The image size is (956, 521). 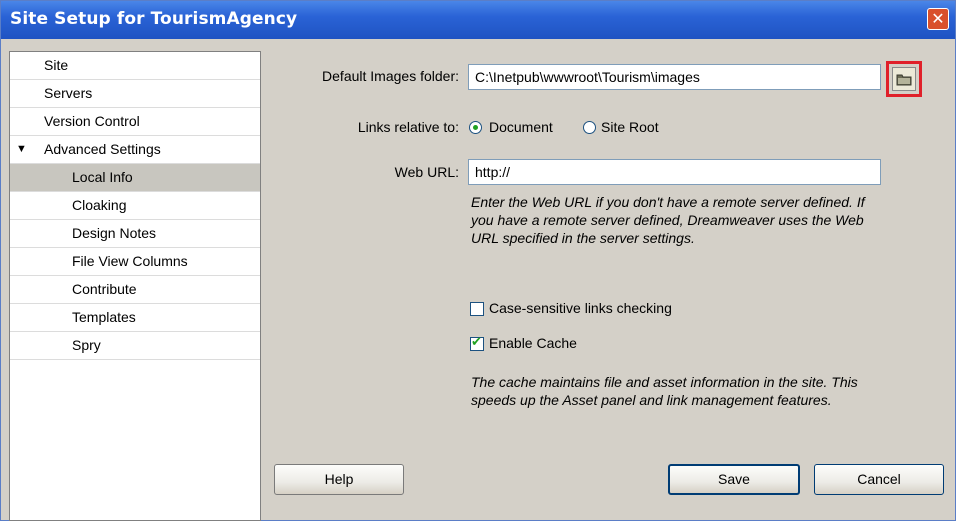 I want to click on case-sensitive-label: Case-sensitive links checking, so click(x=580, y=308).